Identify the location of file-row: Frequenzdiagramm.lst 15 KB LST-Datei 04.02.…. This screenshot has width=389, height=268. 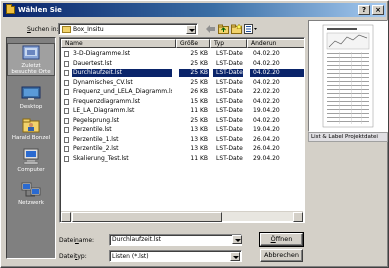
(182, 101).